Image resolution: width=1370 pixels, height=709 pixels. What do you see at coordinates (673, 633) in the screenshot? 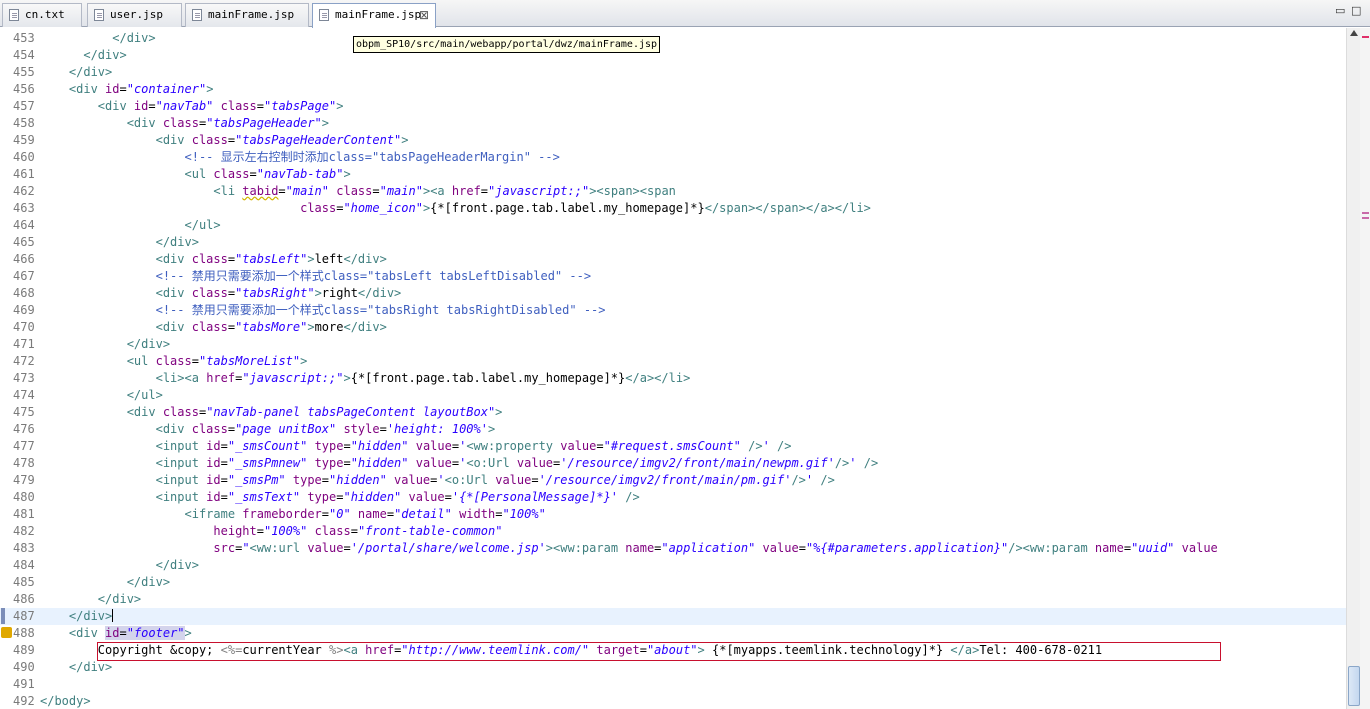
I see `code-line: 488 <div id="footer">` at bounding box center [673, 633].